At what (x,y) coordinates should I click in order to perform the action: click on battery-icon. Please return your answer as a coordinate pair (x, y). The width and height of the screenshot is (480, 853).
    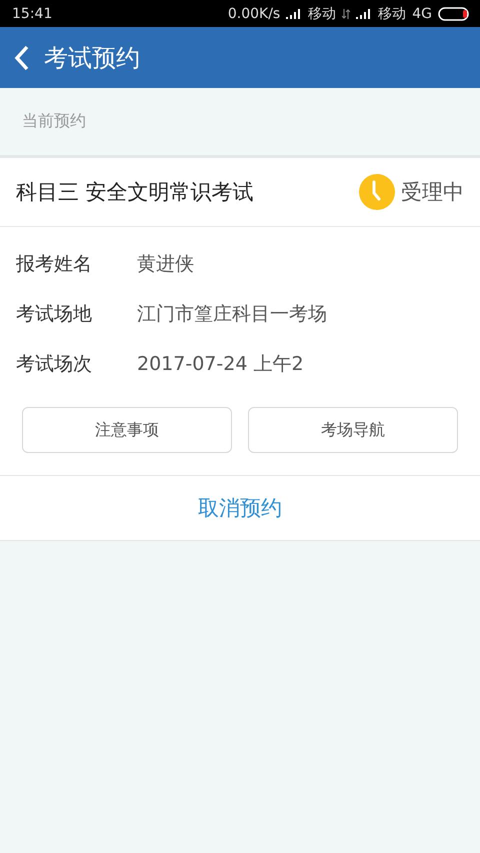
    Looking at the image, I should click on (454, 13).